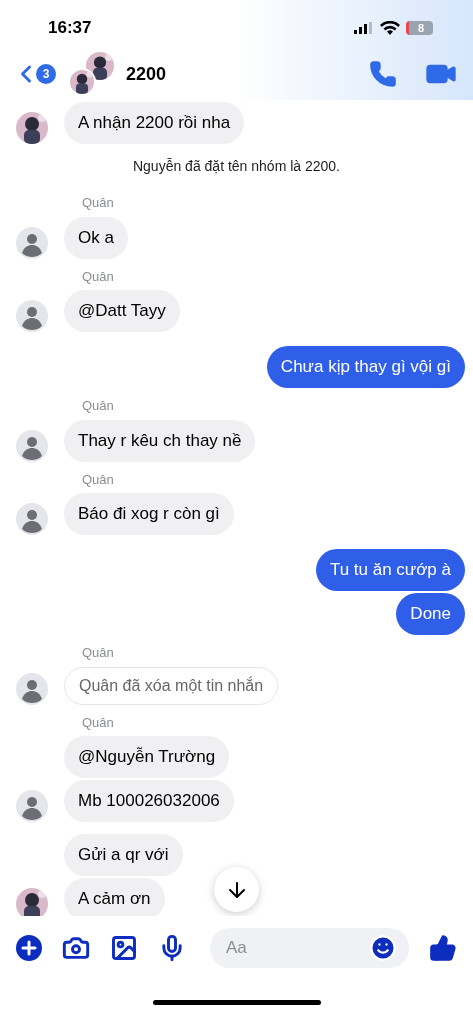 Image resolution: width=473 pixels, height=1024 pixels. Describe the element at coordinates (70, 28) in the screenshot. I see `status-time: 16:37` at that location.